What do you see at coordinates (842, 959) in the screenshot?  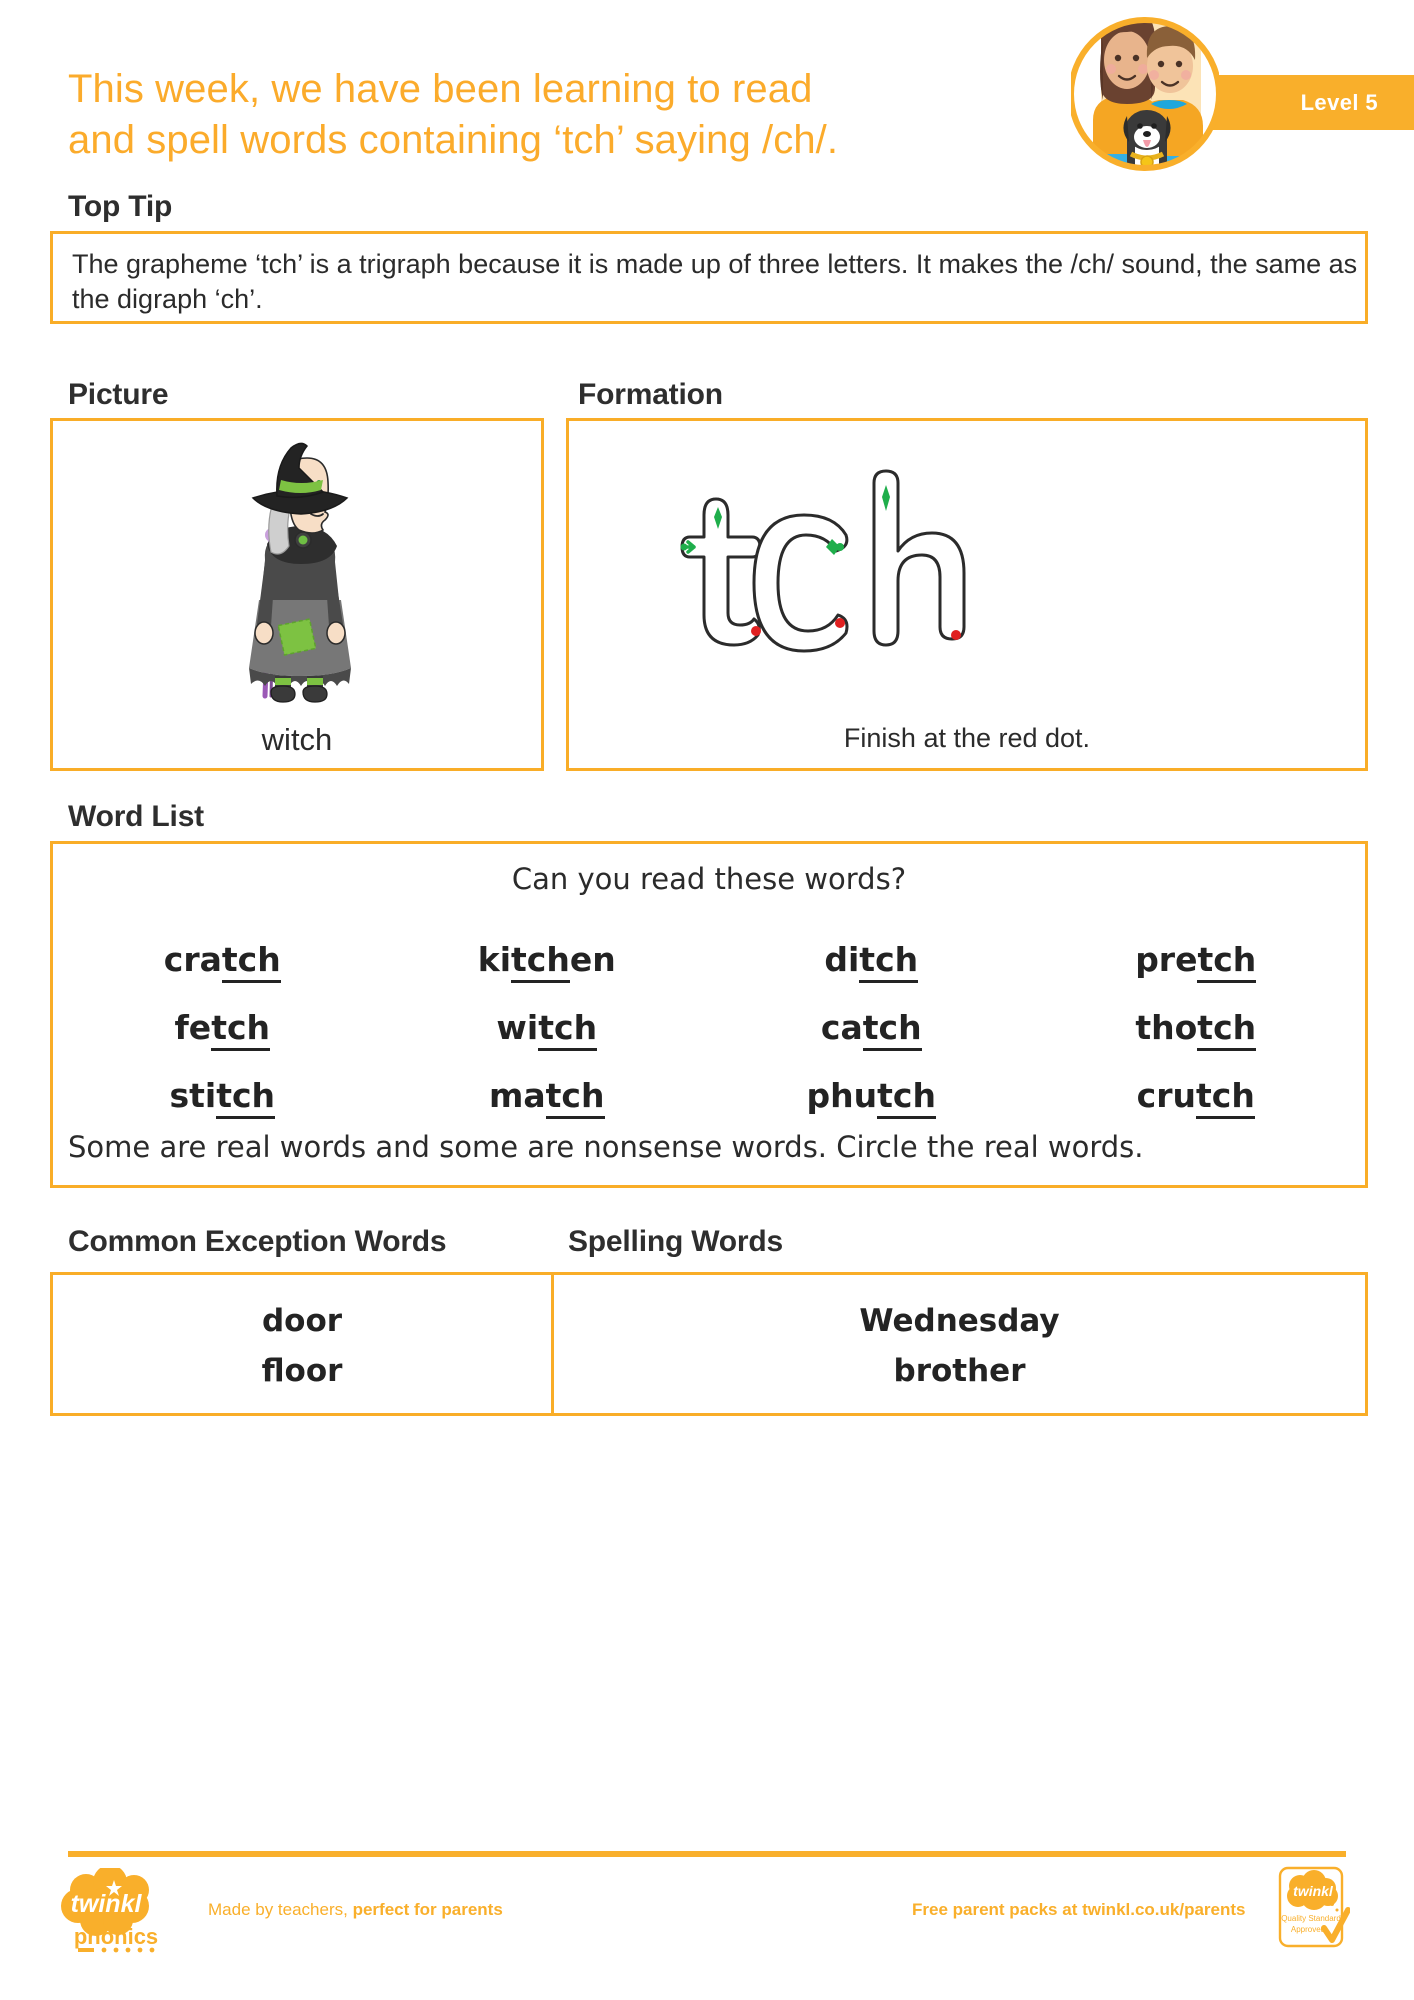 I see `word-prefix: di` at bounding box center [842, 959].